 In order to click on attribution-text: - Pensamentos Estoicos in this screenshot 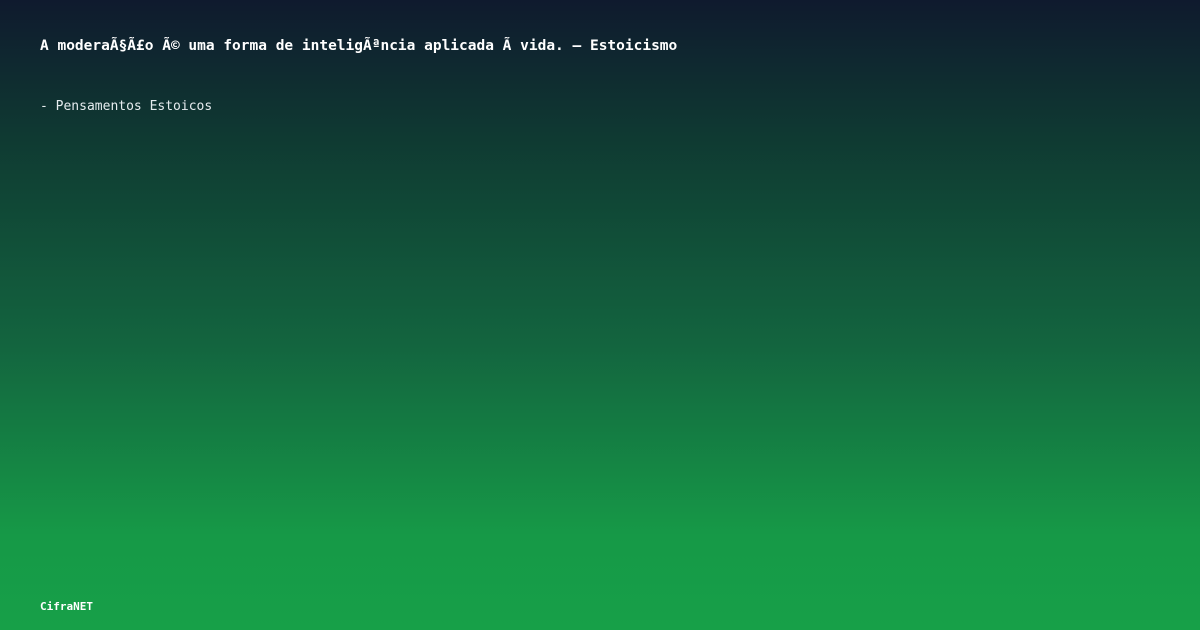, I will do `click(126, 106)`.